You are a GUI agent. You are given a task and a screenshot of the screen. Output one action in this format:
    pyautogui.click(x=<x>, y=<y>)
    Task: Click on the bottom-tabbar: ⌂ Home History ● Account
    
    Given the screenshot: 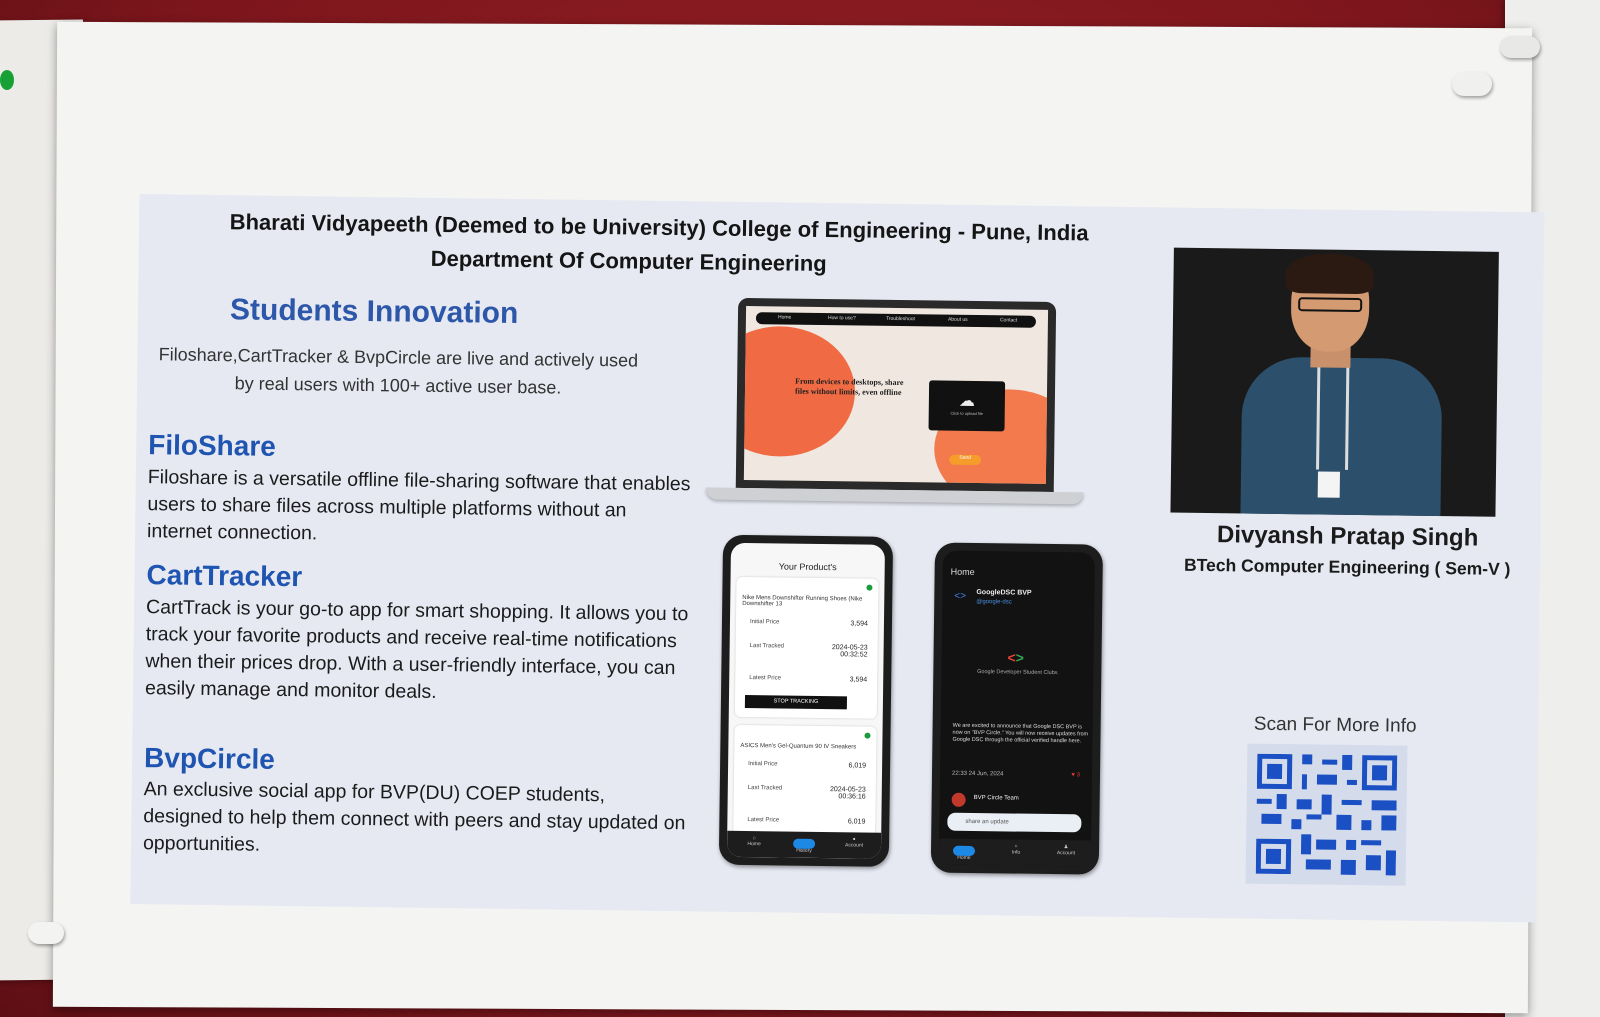 What is the action you would take?
    pyautogui.click(x=804, y=844)
    